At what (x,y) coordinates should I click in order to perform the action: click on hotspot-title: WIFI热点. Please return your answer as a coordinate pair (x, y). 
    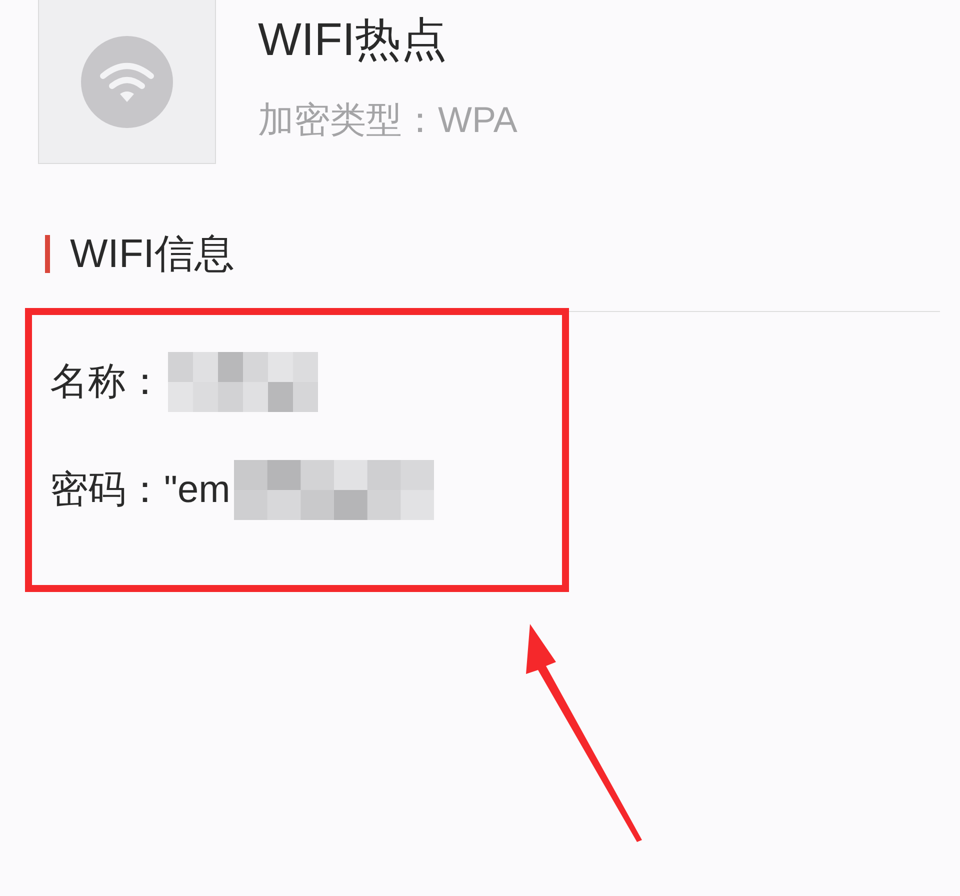
    Looking at the image, I should click on (353, 39).